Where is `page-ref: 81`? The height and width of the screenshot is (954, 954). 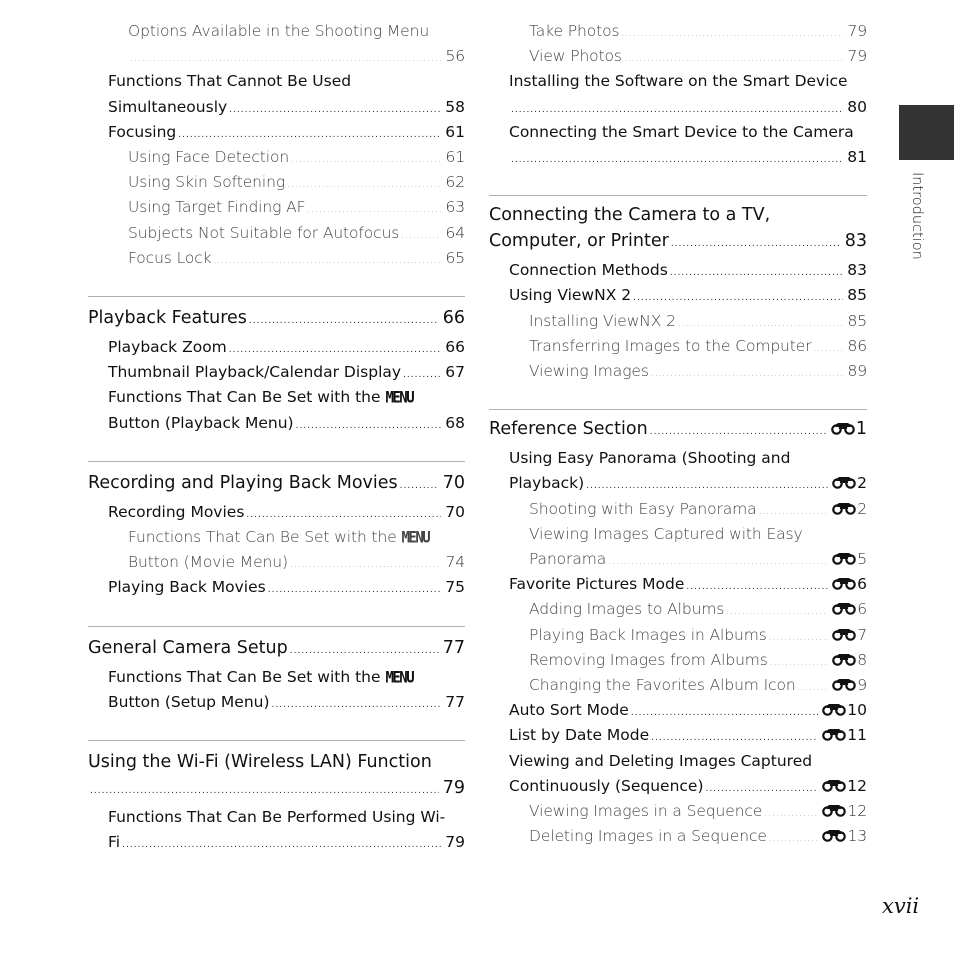
page-ref: 81 is located at coordinates (857, 157).